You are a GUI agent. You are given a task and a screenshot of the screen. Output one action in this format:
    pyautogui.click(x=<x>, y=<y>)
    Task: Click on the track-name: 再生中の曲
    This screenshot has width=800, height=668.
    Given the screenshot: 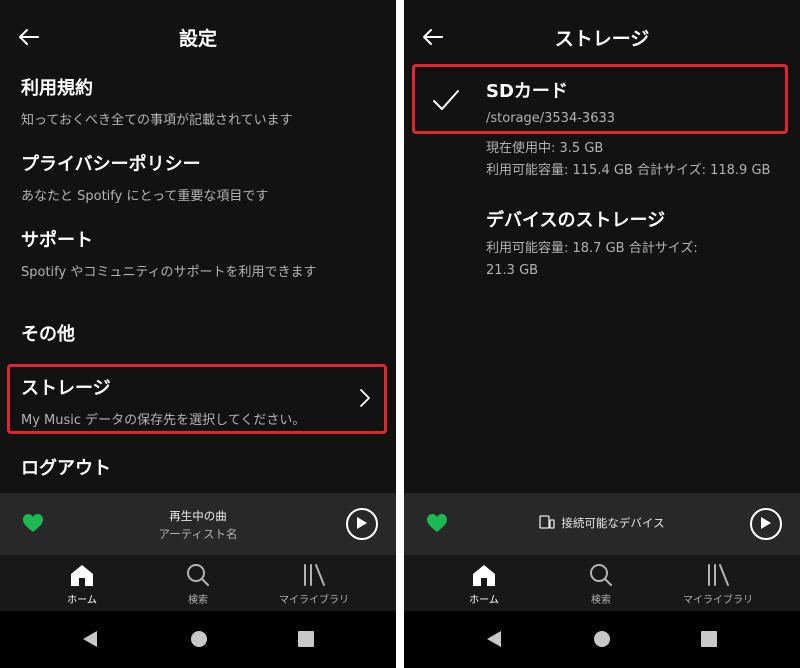 What is the action you would take?
    pyautogui.click(x=198, y=516)
    